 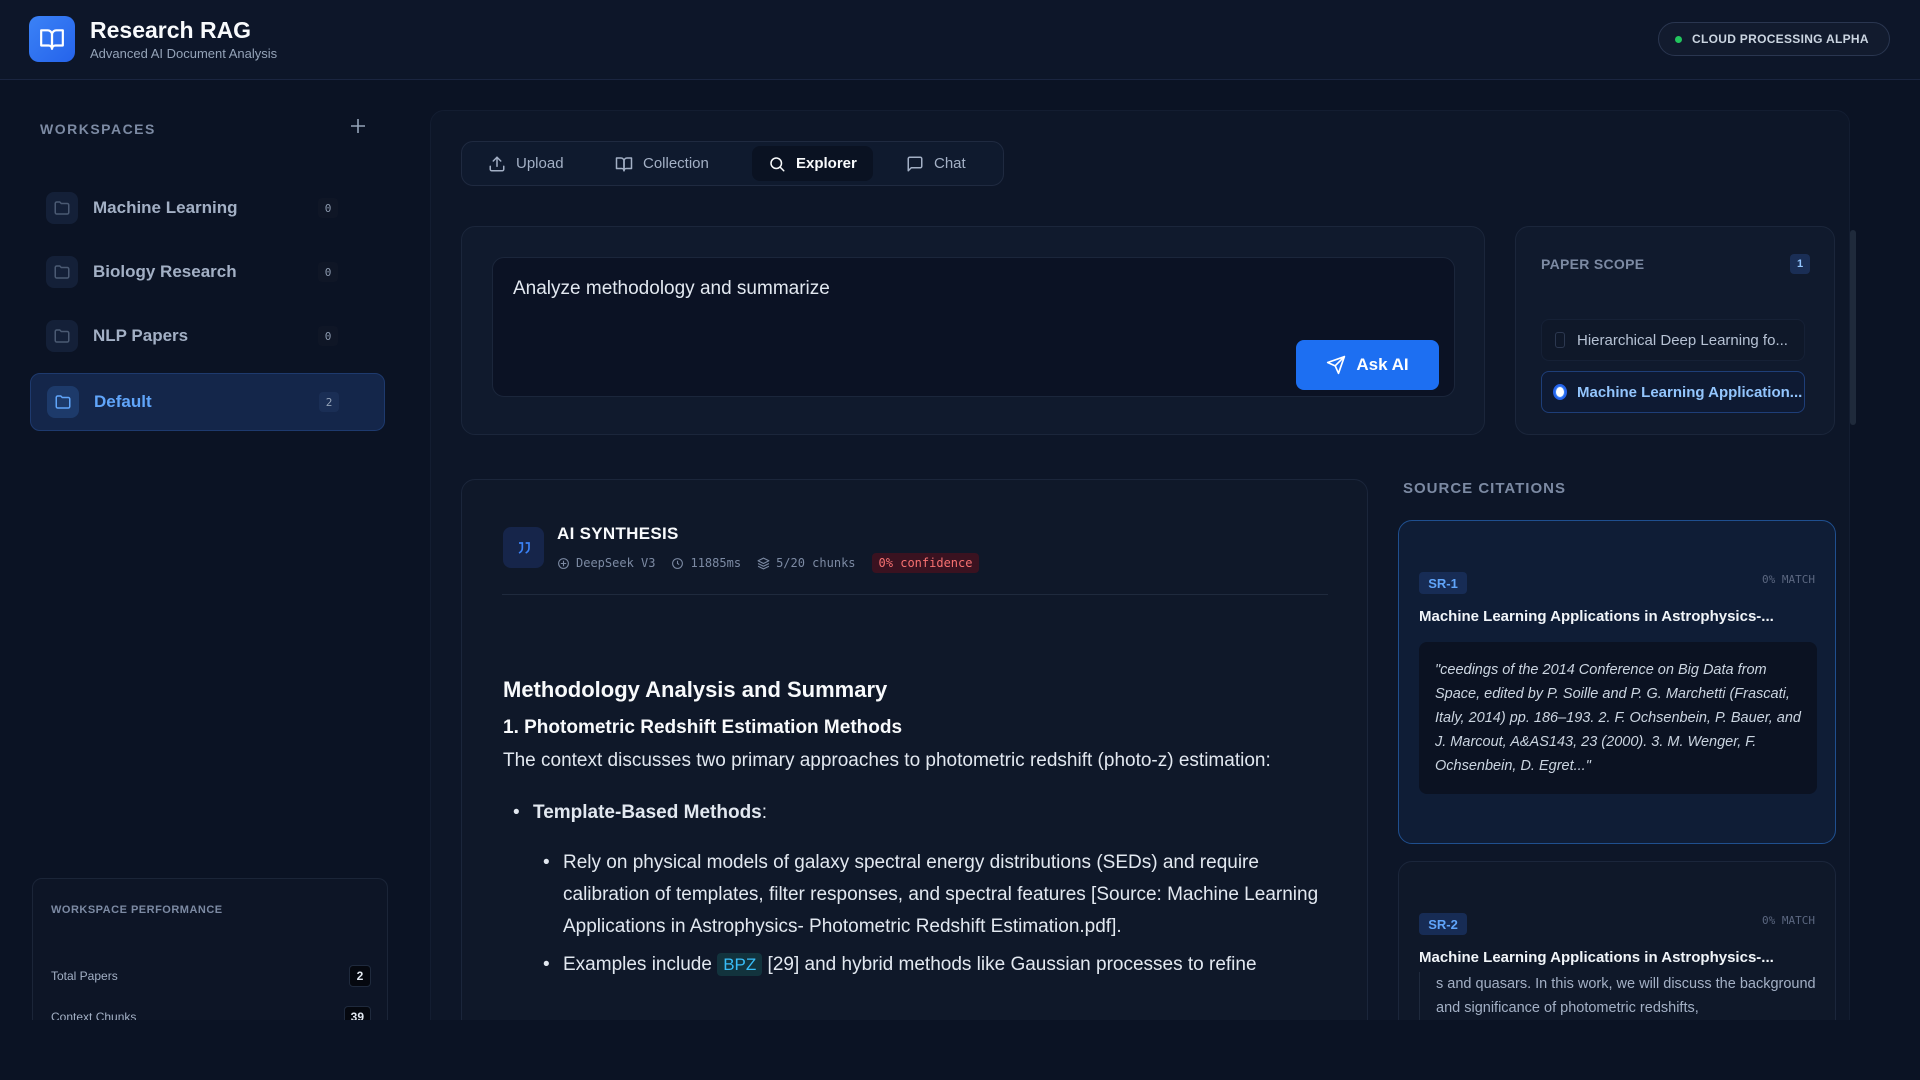 I want to click on app-subtitle: Advanced AI Document Analysis, so click(x=184, y=53).